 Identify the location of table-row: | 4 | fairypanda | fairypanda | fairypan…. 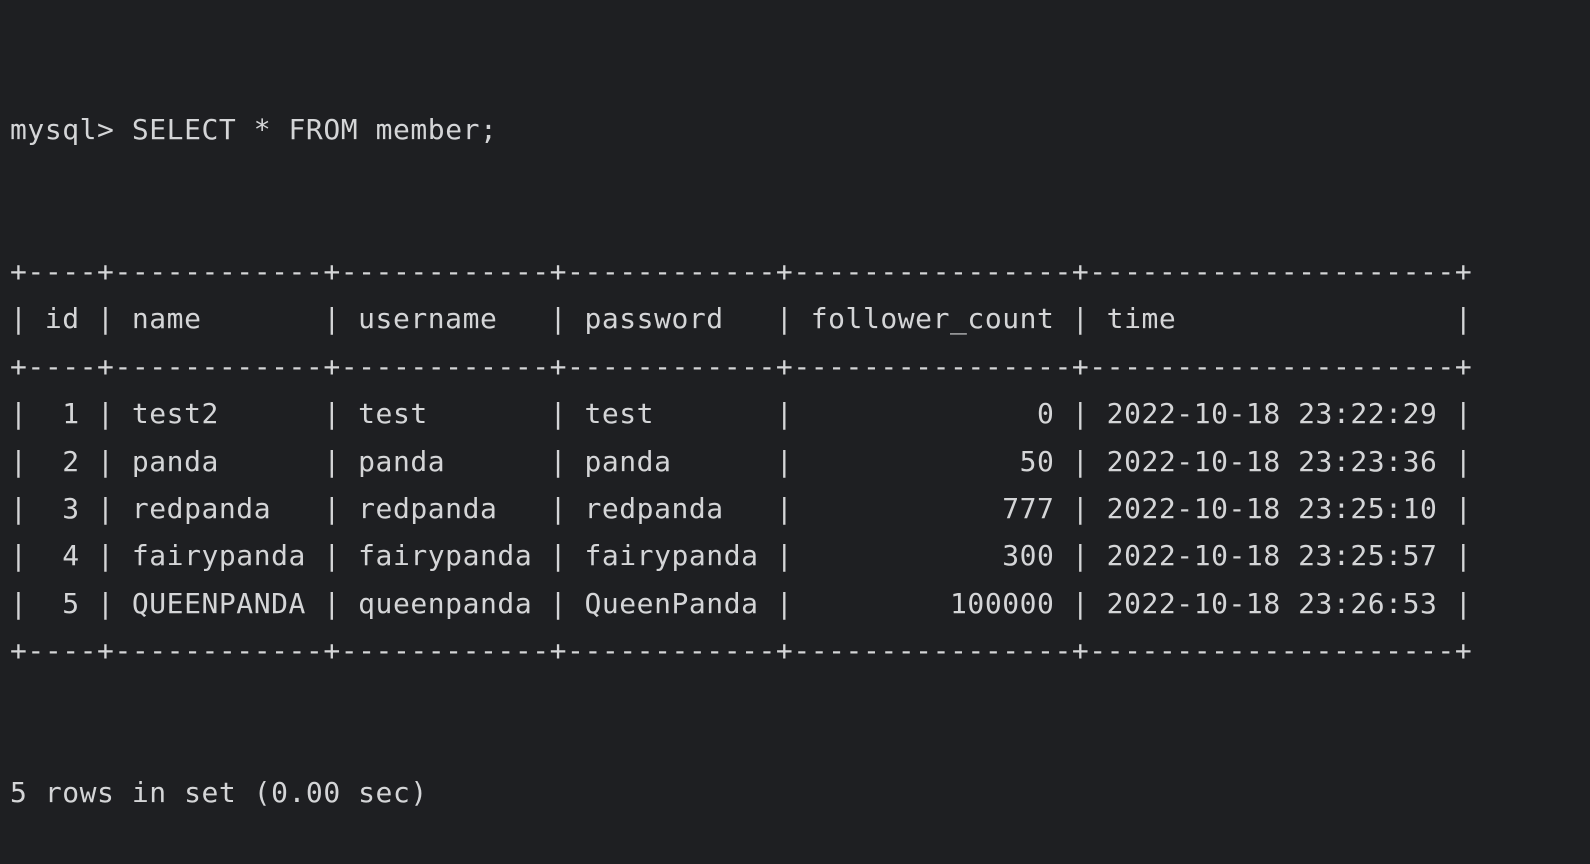
(741, 556).